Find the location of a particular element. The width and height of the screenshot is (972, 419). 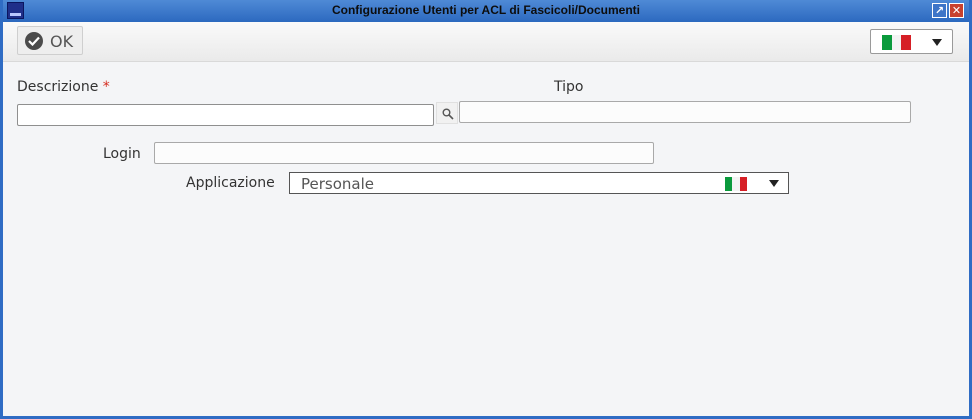

close-window-button: ✕ is located at coordinates (956, 10).